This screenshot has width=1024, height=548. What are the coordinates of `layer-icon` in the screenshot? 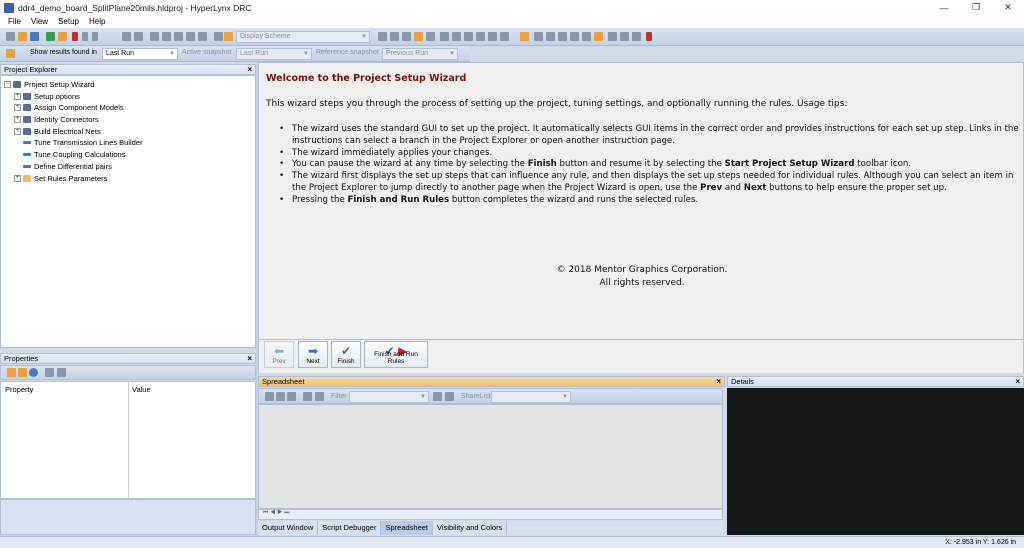 It's located at (218, 36).